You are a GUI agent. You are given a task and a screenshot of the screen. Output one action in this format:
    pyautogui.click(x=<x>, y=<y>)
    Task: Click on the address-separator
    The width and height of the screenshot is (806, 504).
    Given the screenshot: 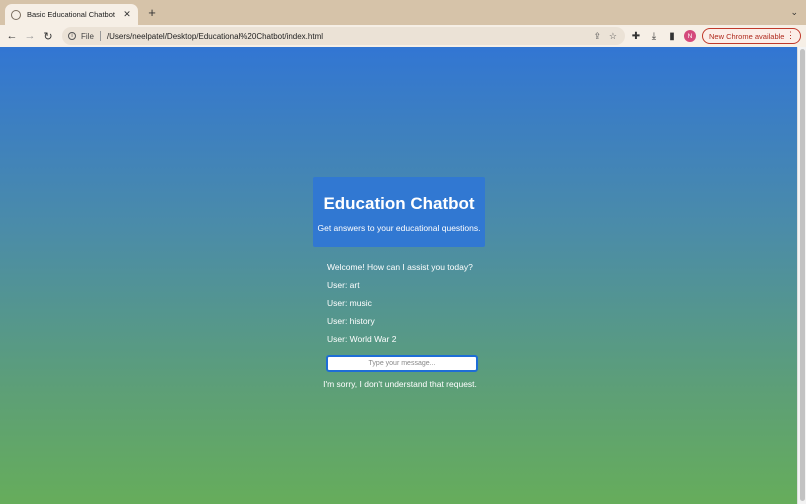 What is the action you would take?
    pyautogui.click(x=100, y=36)
    